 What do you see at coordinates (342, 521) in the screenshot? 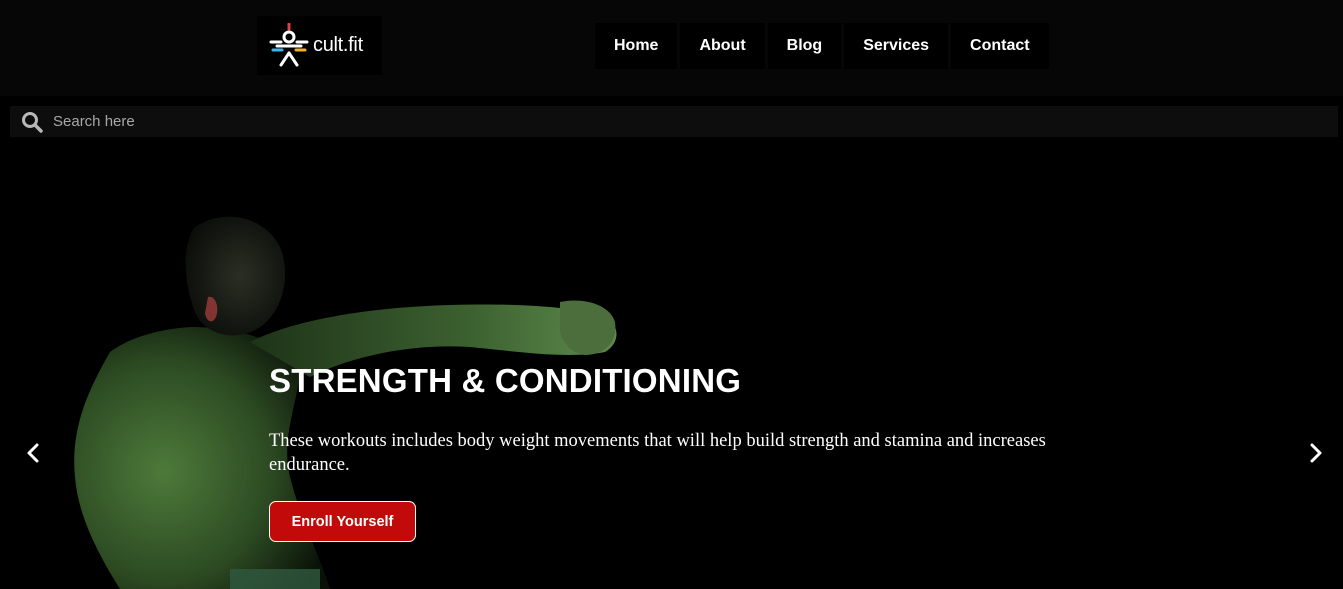
I see `enroll-button: Enroll Yourself` at bounding box center [342, 521].